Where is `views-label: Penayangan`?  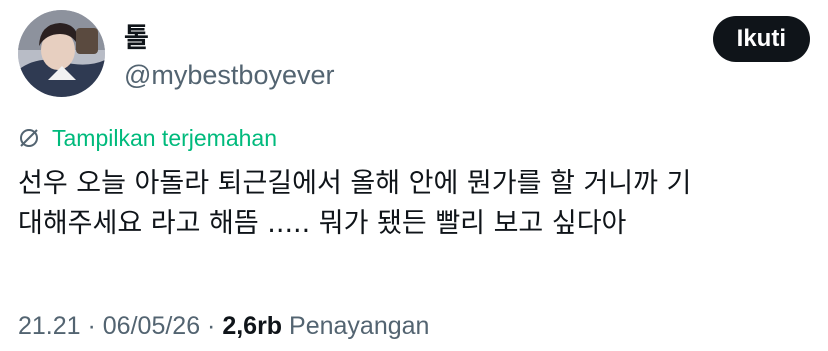
views-label: Penayangan is located at coordinates (355, 326).